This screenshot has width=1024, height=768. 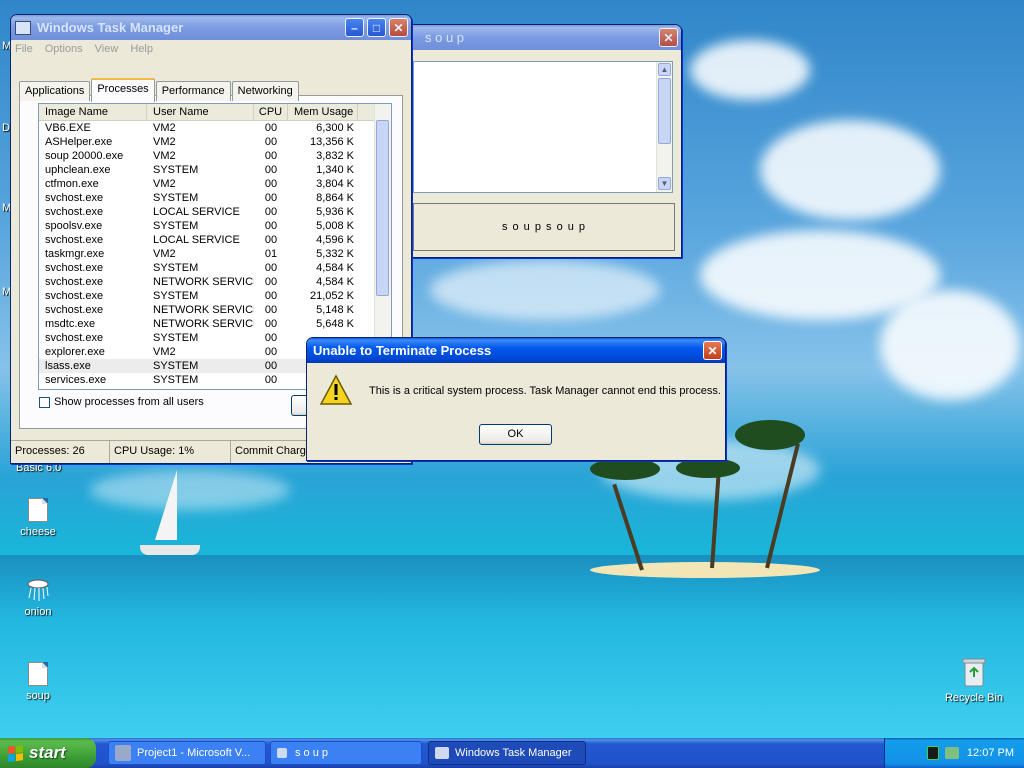 I want to click on start-button: start, so click(x=48, y=753).